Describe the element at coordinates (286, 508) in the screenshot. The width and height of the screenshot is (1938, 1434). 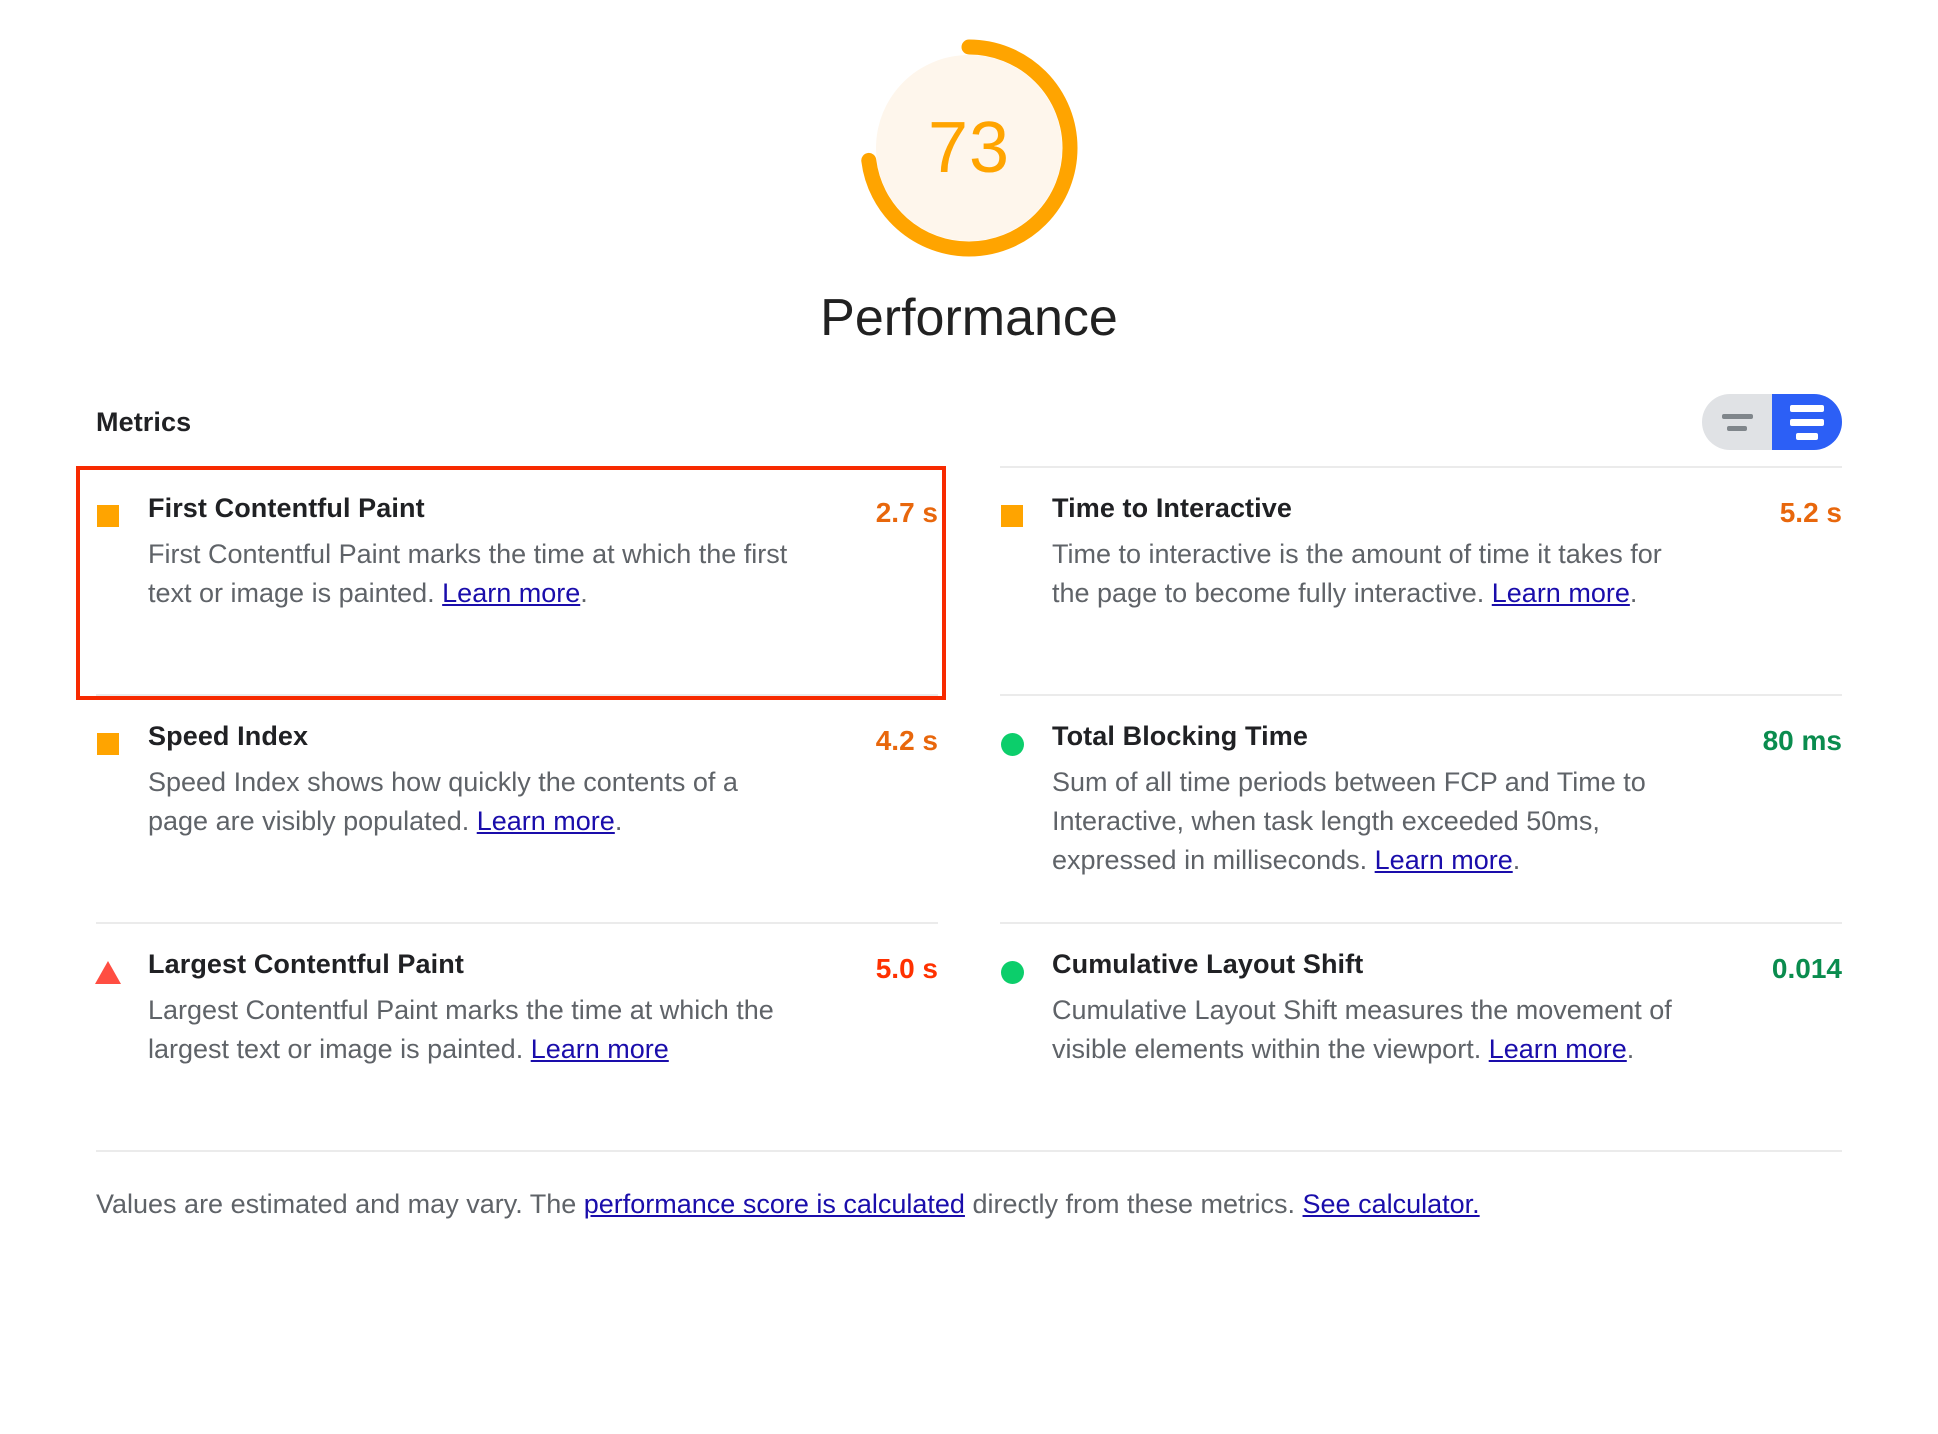
I see `metric-title: First Contentful Paint` at that location.